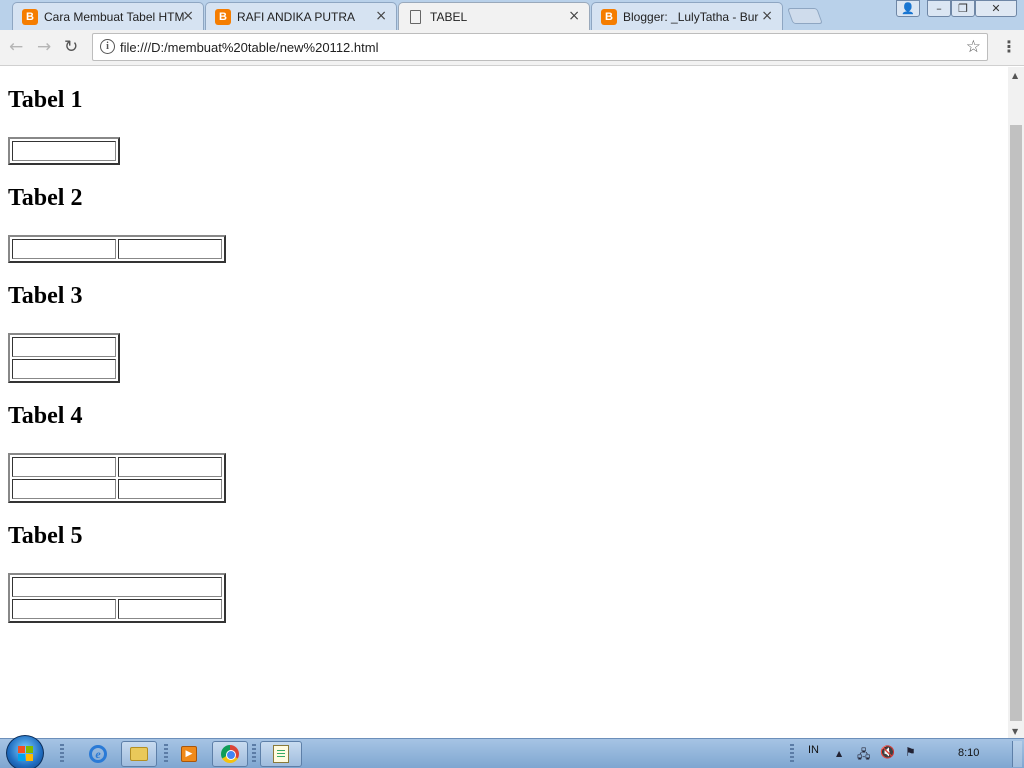 This screenshot has height=768, width=1024. Describe the element at coordinates (963, 8) in the screenshot. I see `restore-button: ❐` at that location.